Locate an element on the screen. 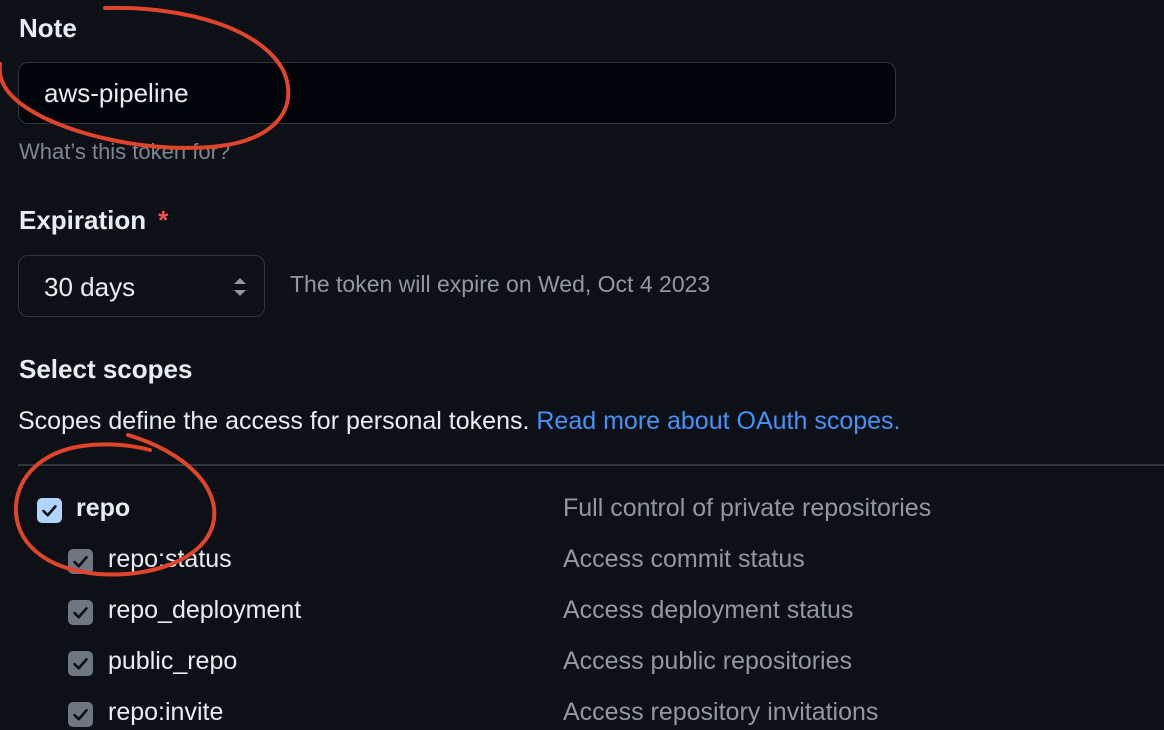 The width and height of the screenshot is (1164, 730). expiration-date-text: The token will expire on Wed, Oct 4 2023 is located at coordinates (500, 284).